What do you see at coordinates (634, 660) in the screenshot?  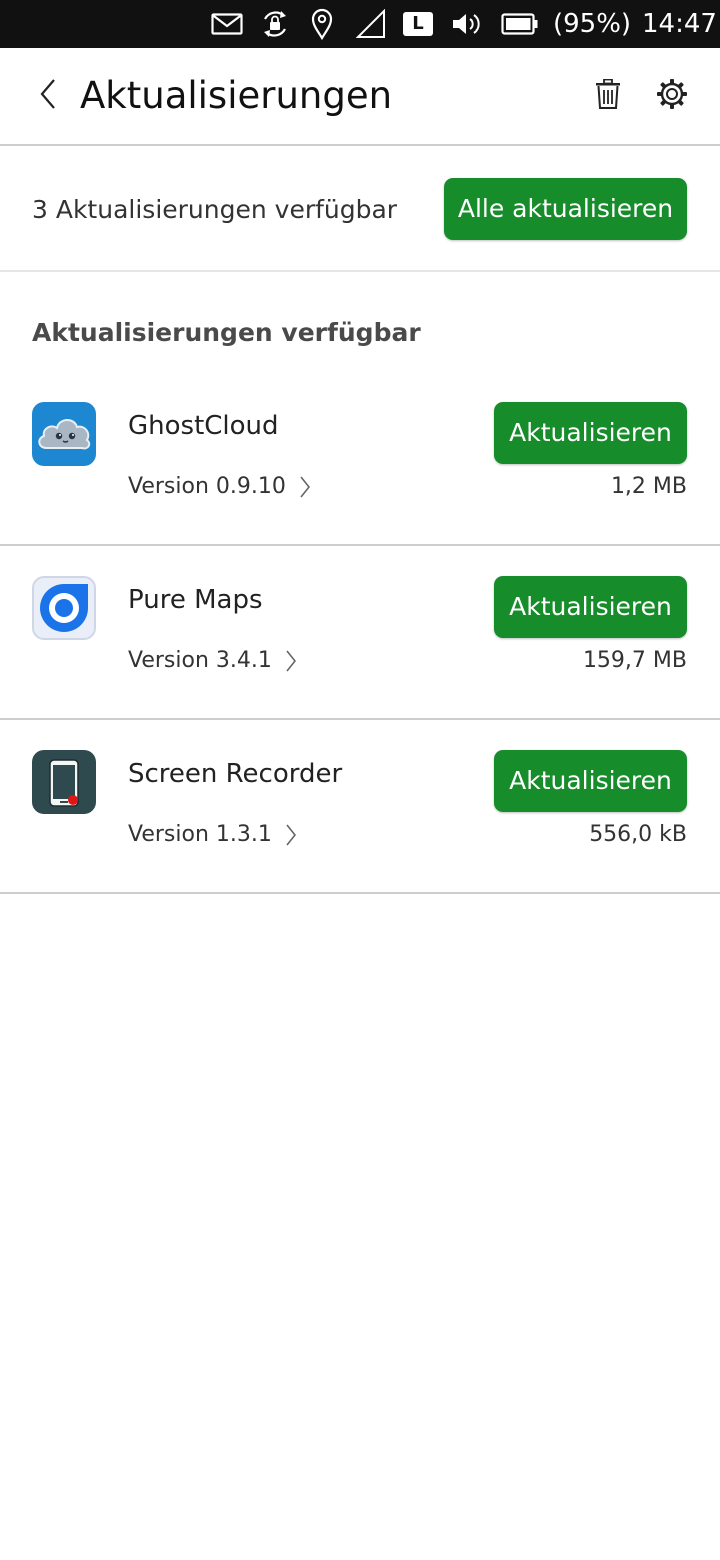 I see `app-size: 159,7 MB` at bounding box center [634, 660].